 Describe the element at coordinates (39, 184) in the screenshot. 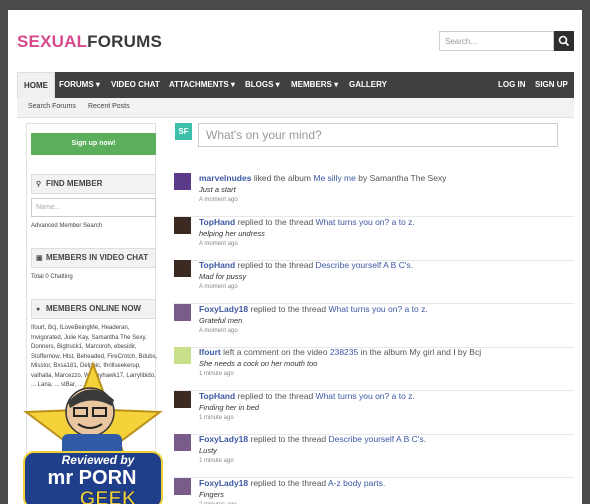

I see `search-icon: ⚲` at that location.